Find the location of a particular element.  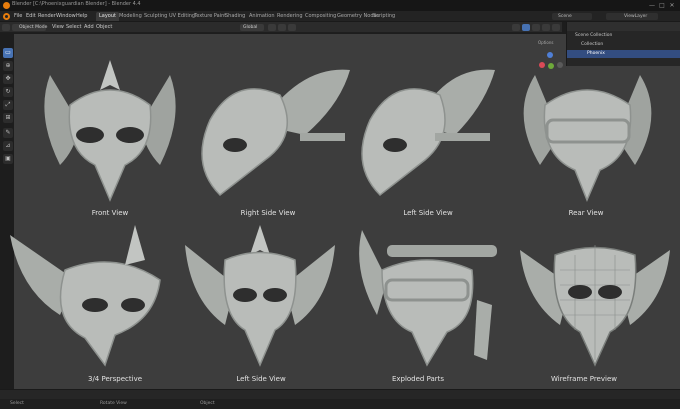

tab-animation: Animation is located at coordinates (262, 16).